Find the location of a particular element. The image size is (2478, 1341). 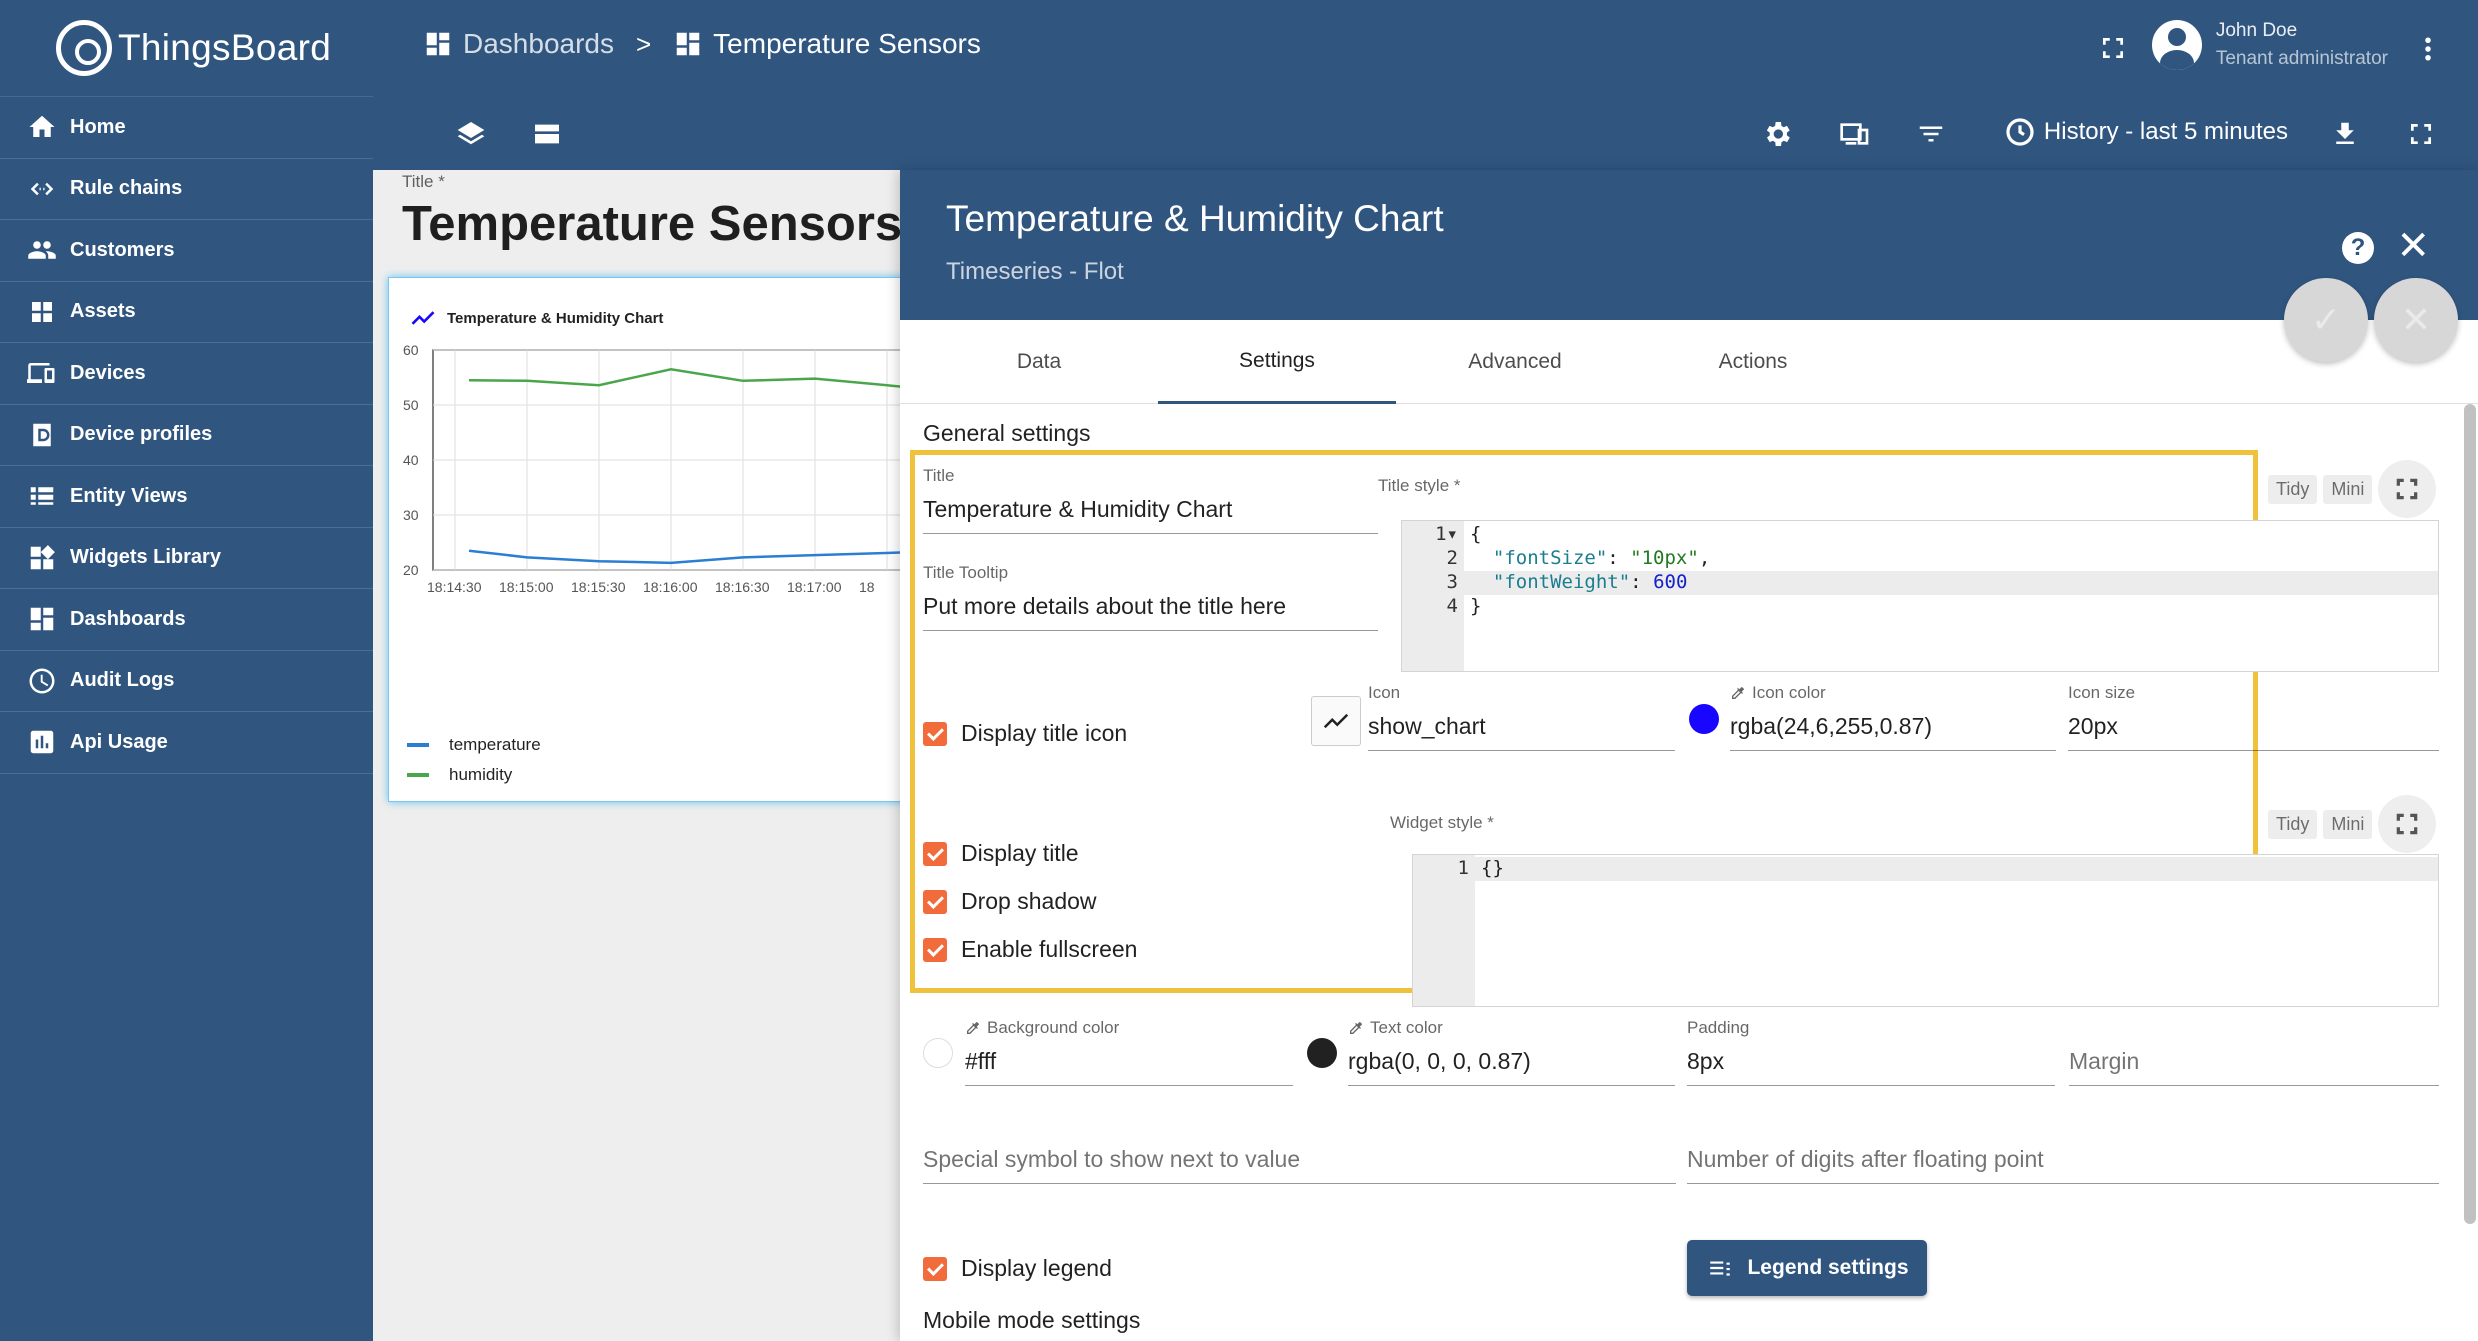

settings-tabs: Data Settings Advanced Actions is located at coordinates (1689, 362).